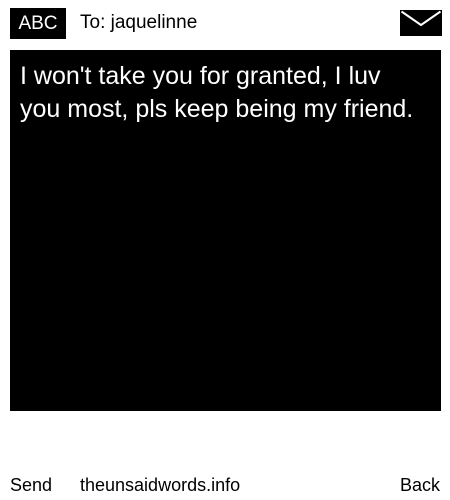  I want to click on send-button: Send, so click(31, 485).